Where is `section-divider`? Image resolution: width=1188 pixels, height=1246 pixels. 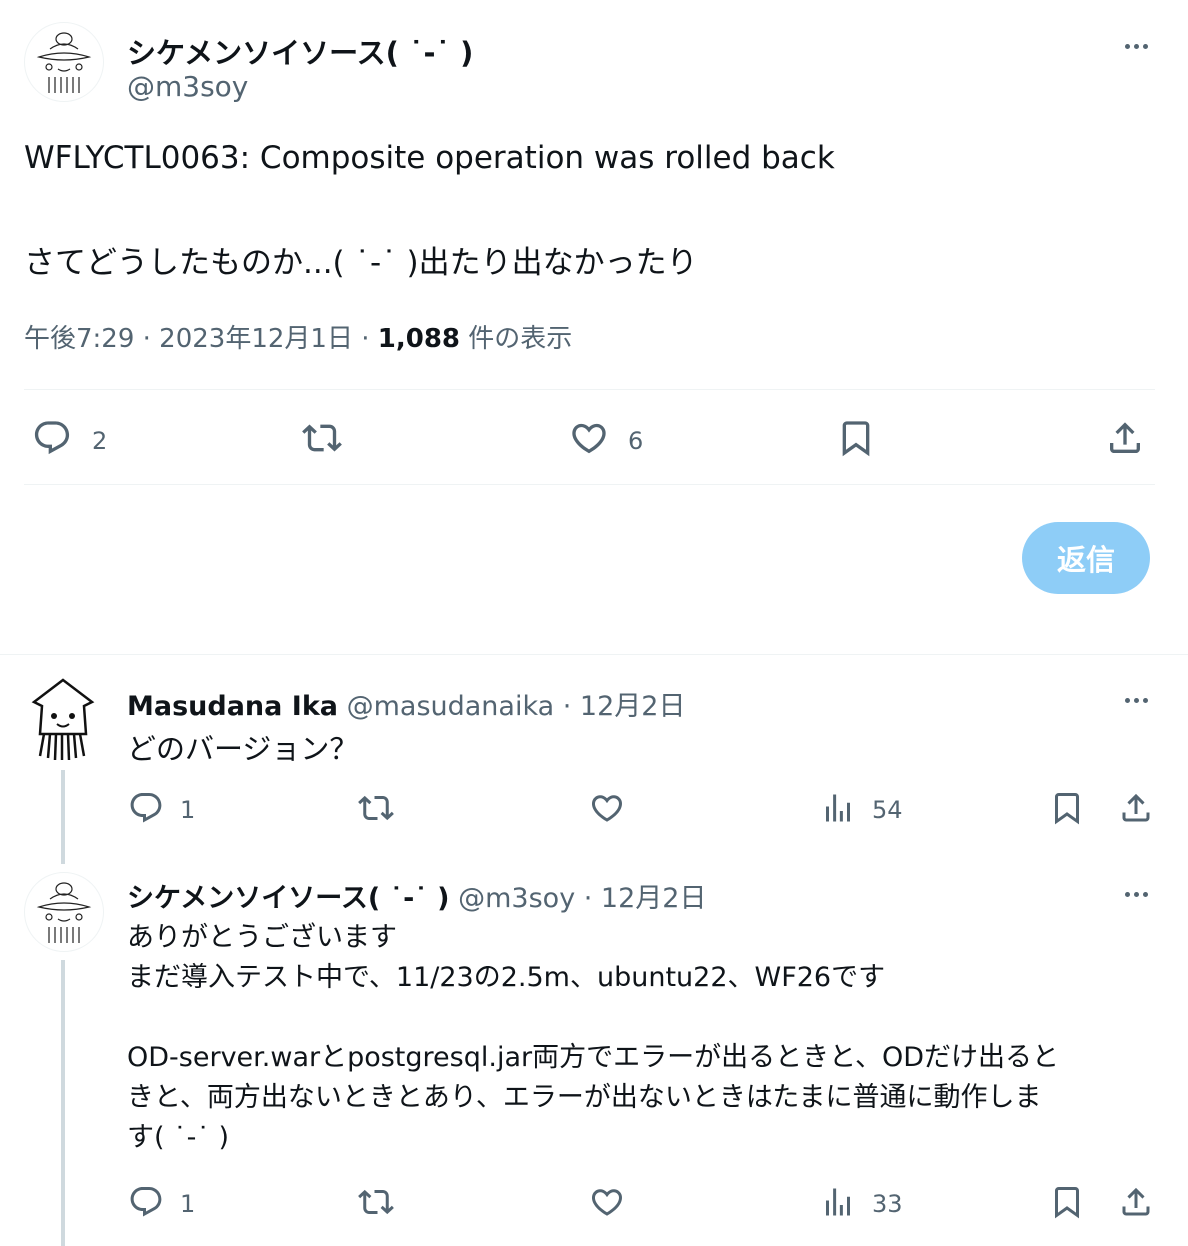 section-divider is located at coordinates (594, 654).